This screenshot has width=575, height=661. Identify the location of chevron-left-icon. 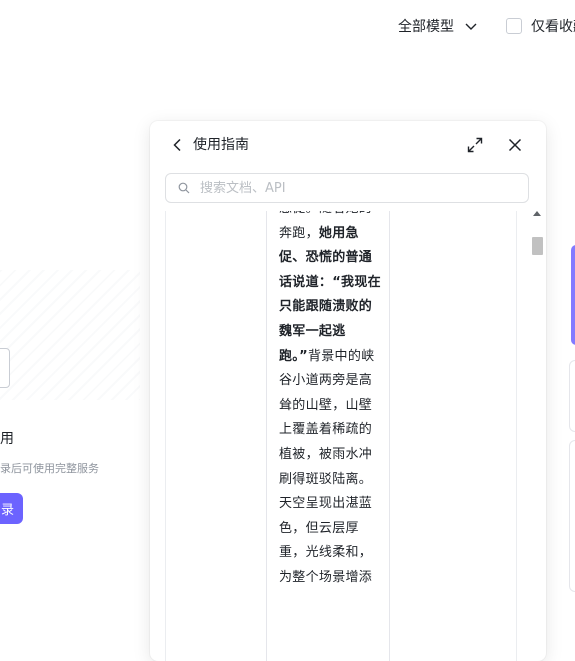
(178, 145).